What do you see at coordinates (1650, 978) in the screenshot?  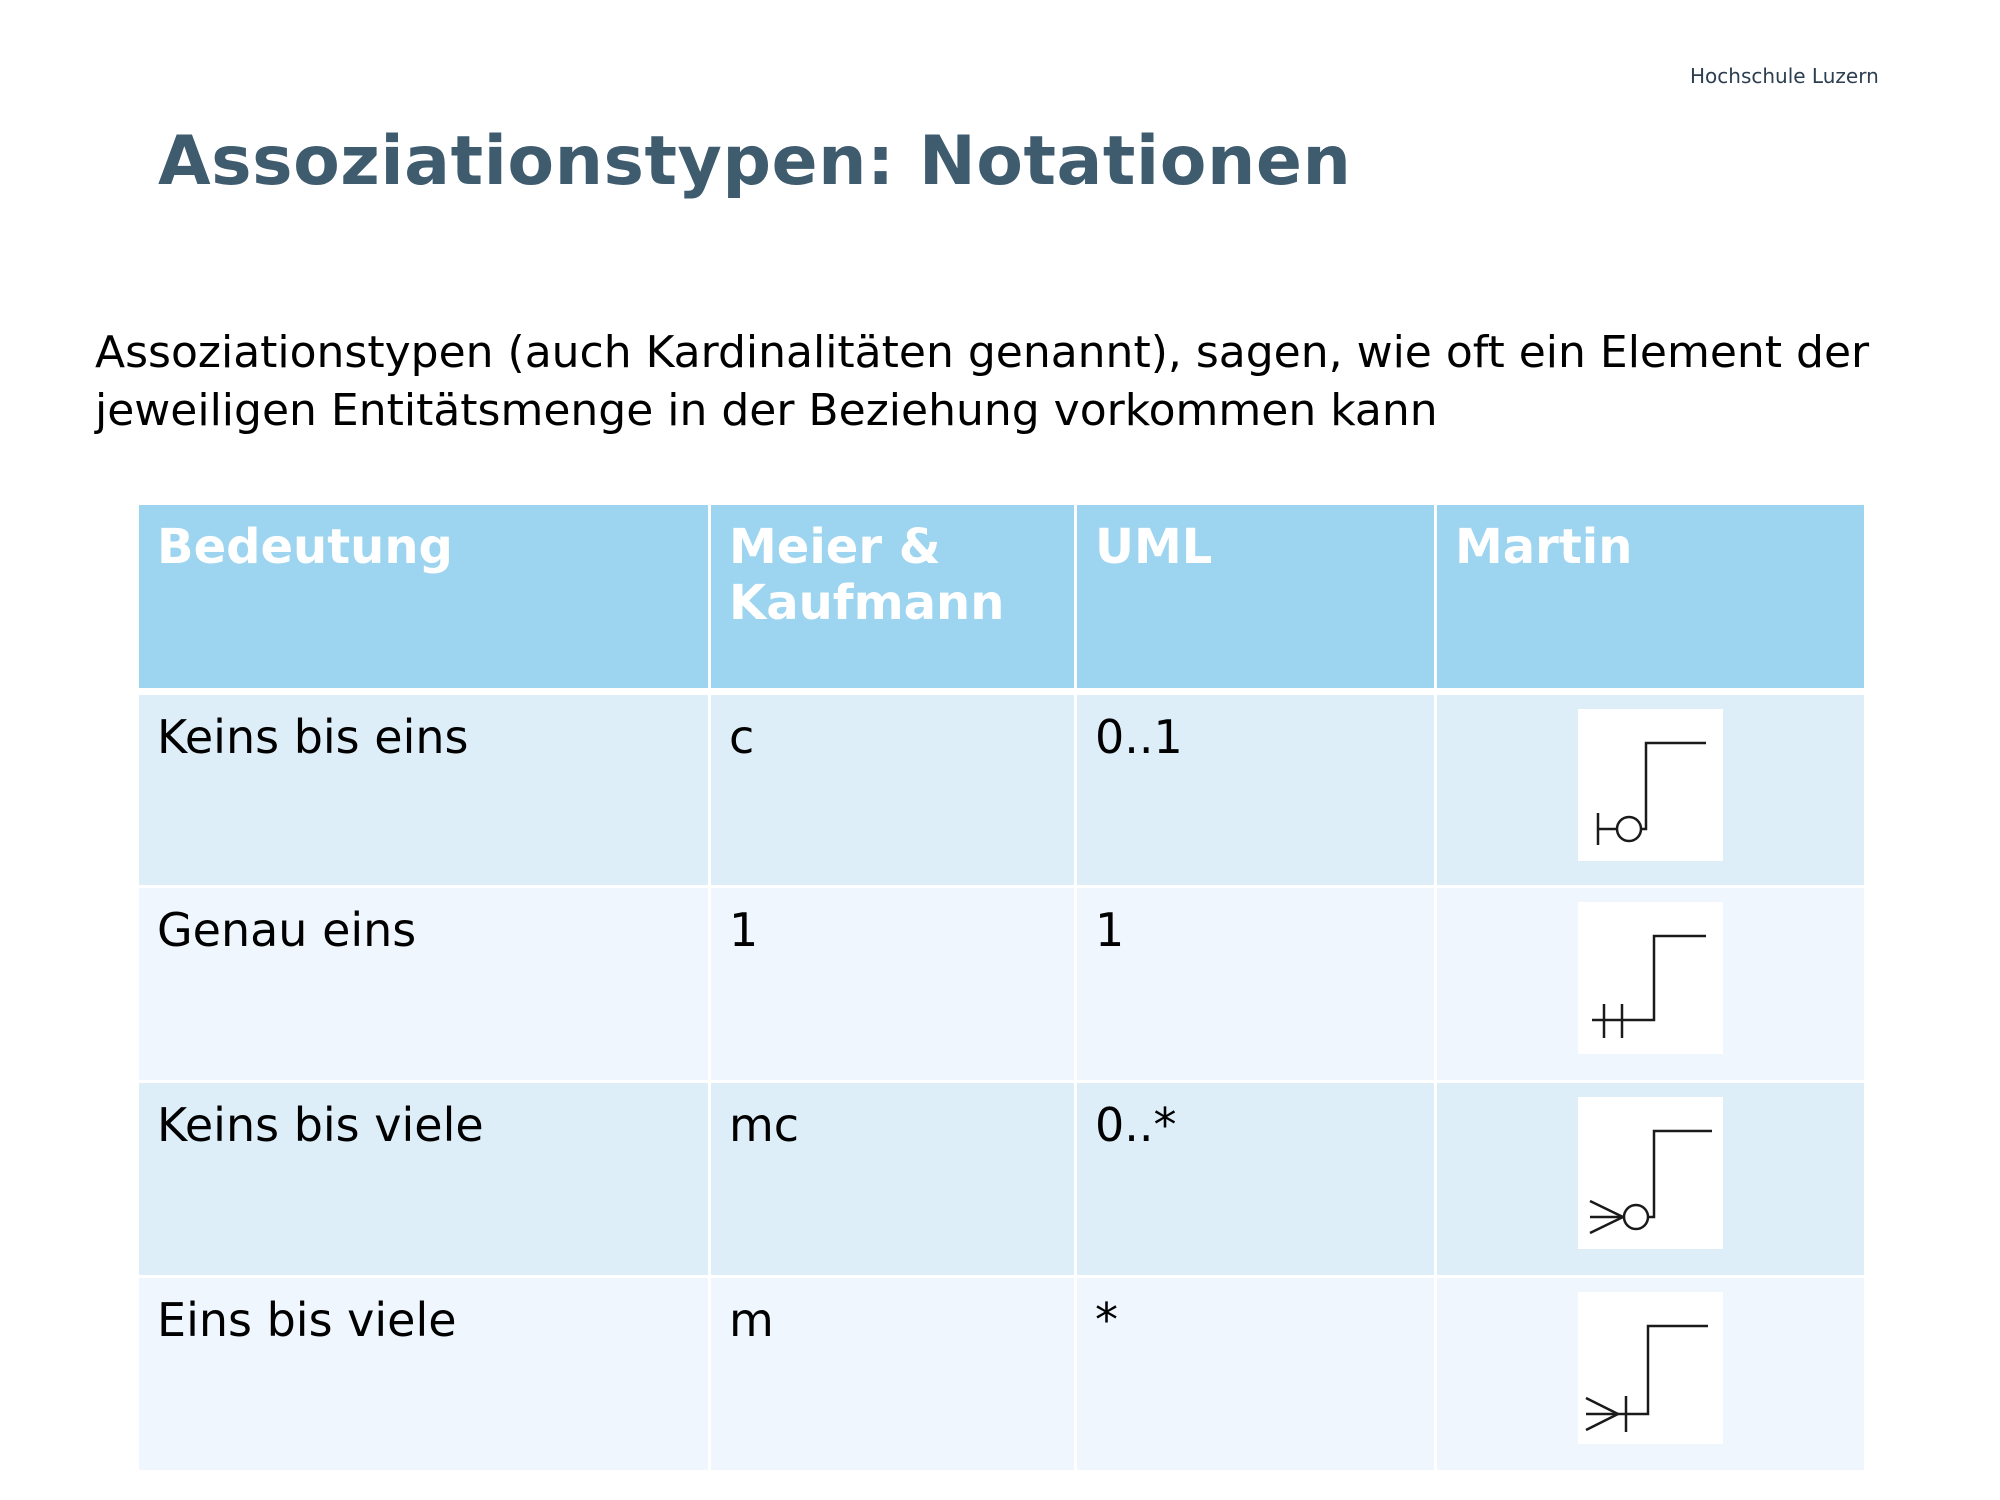 I see `martin-exactly-one-icon` at bounding box center [1650, 978].